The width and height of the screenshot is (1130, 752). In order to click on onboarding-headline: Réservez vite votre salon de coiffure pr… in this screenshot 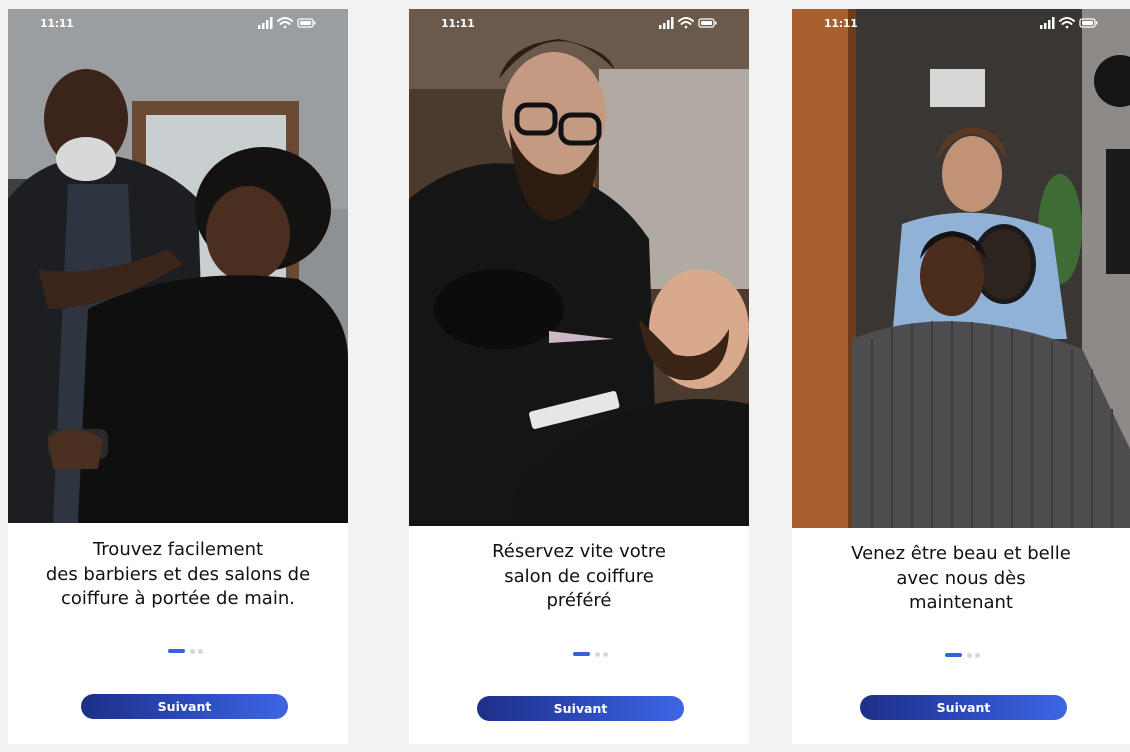, I will do `click(579, 576)`.